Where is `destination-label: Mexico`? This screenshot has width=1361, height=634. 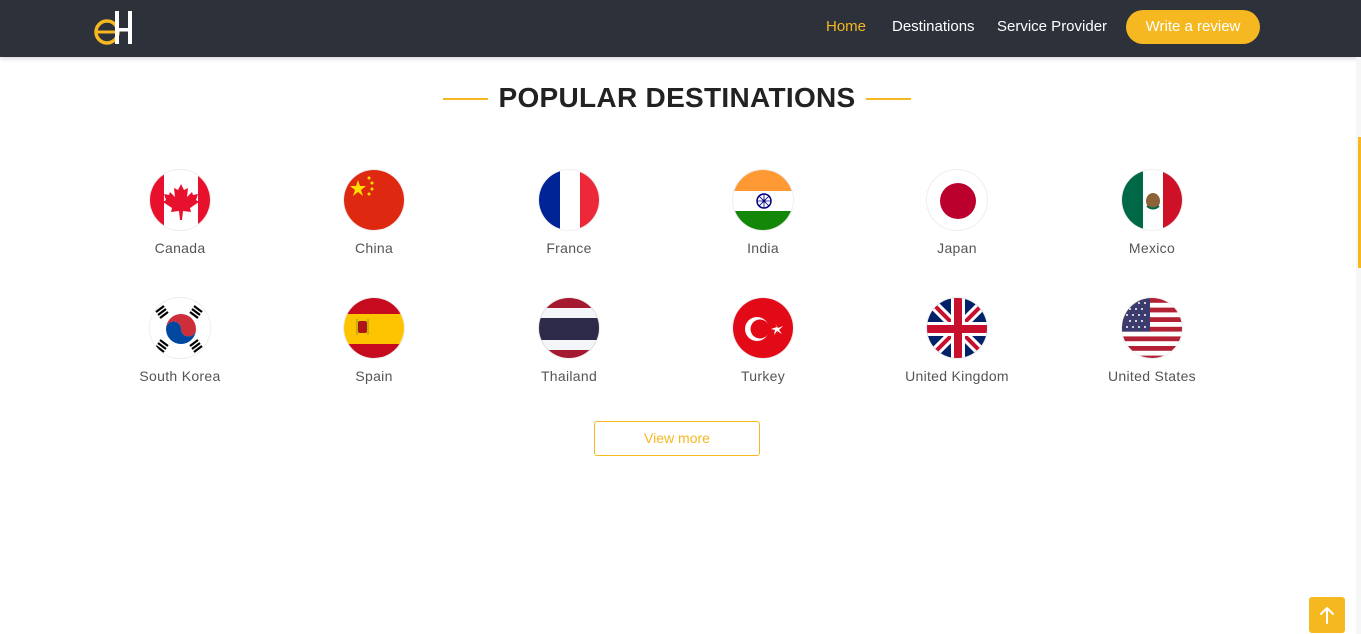 destination-label: Mexico is located at coordinates (1152, 248).